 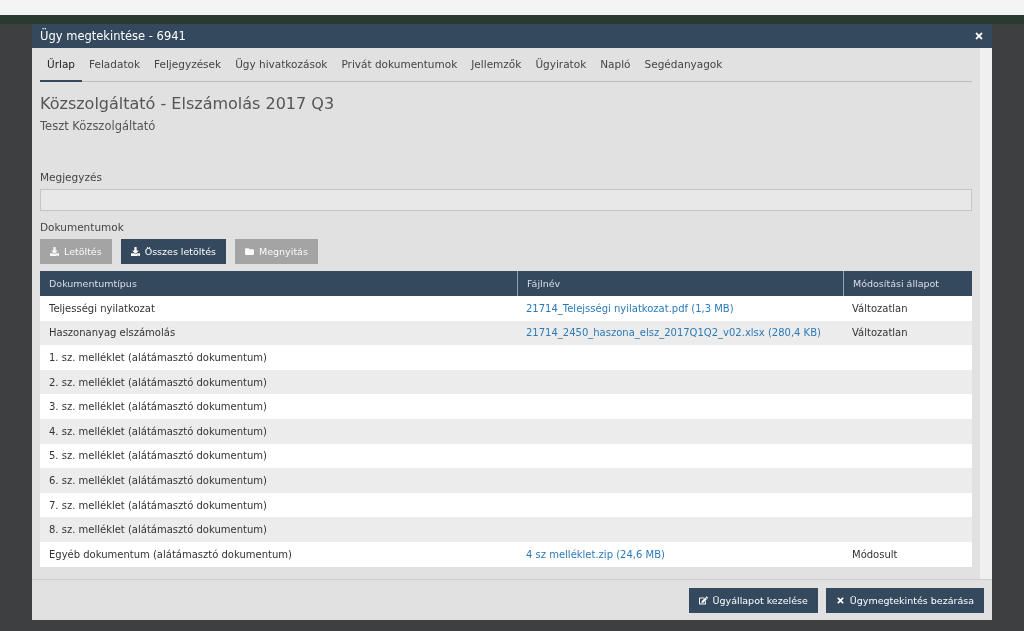 I want to click on case-subtitle: Teszt Közszolgáltató, so click(x=98, y=126).